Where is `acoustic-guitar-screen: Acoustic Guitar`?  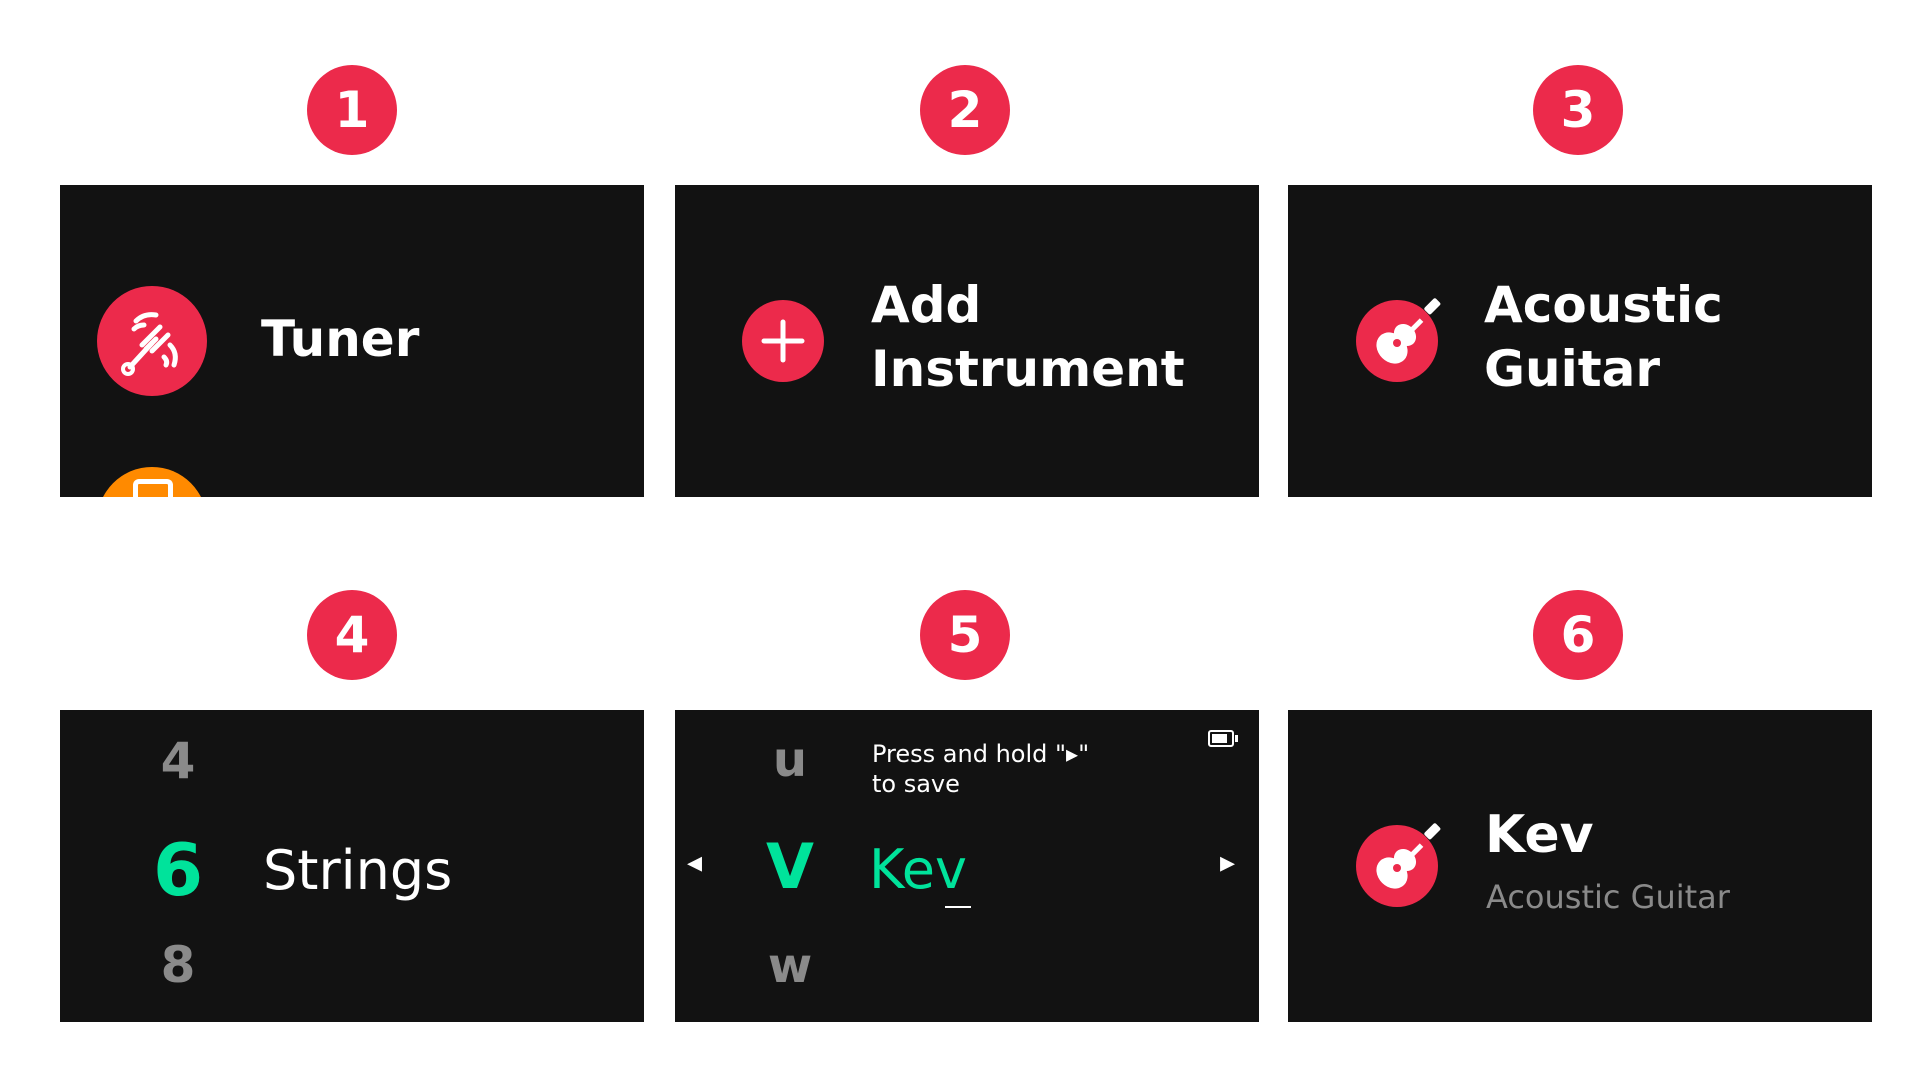
acoustic-guitar-screen: Acoustic Guitar is located at coordinates (1580, 341).